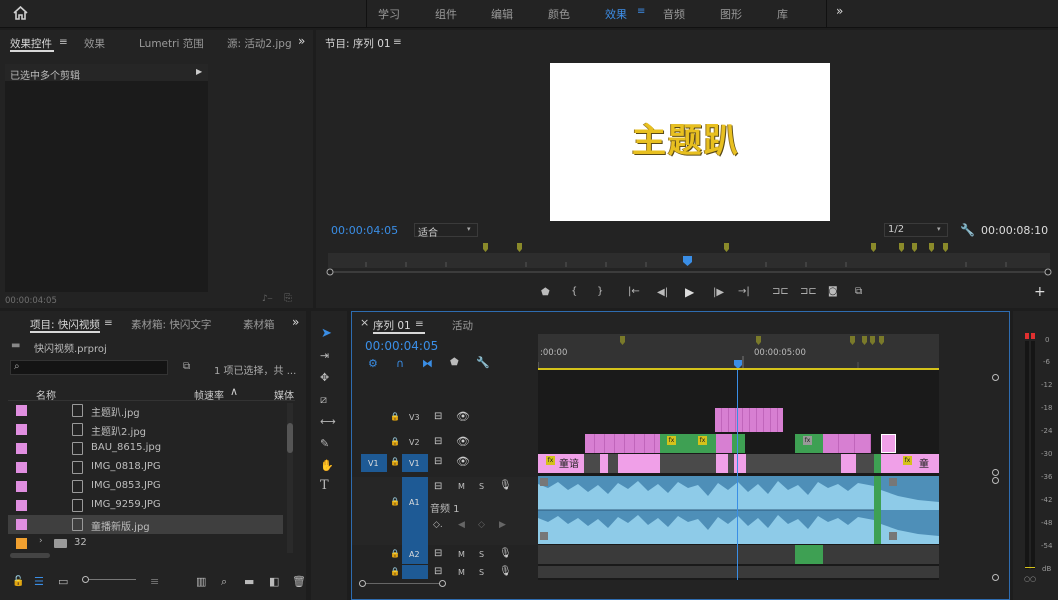 The width and height of the screenshot is (1058, 600). Describe the element at coordinates (65, 324) in the screenshot. I see `tab-project: 项目: 快闪视频` at that location.